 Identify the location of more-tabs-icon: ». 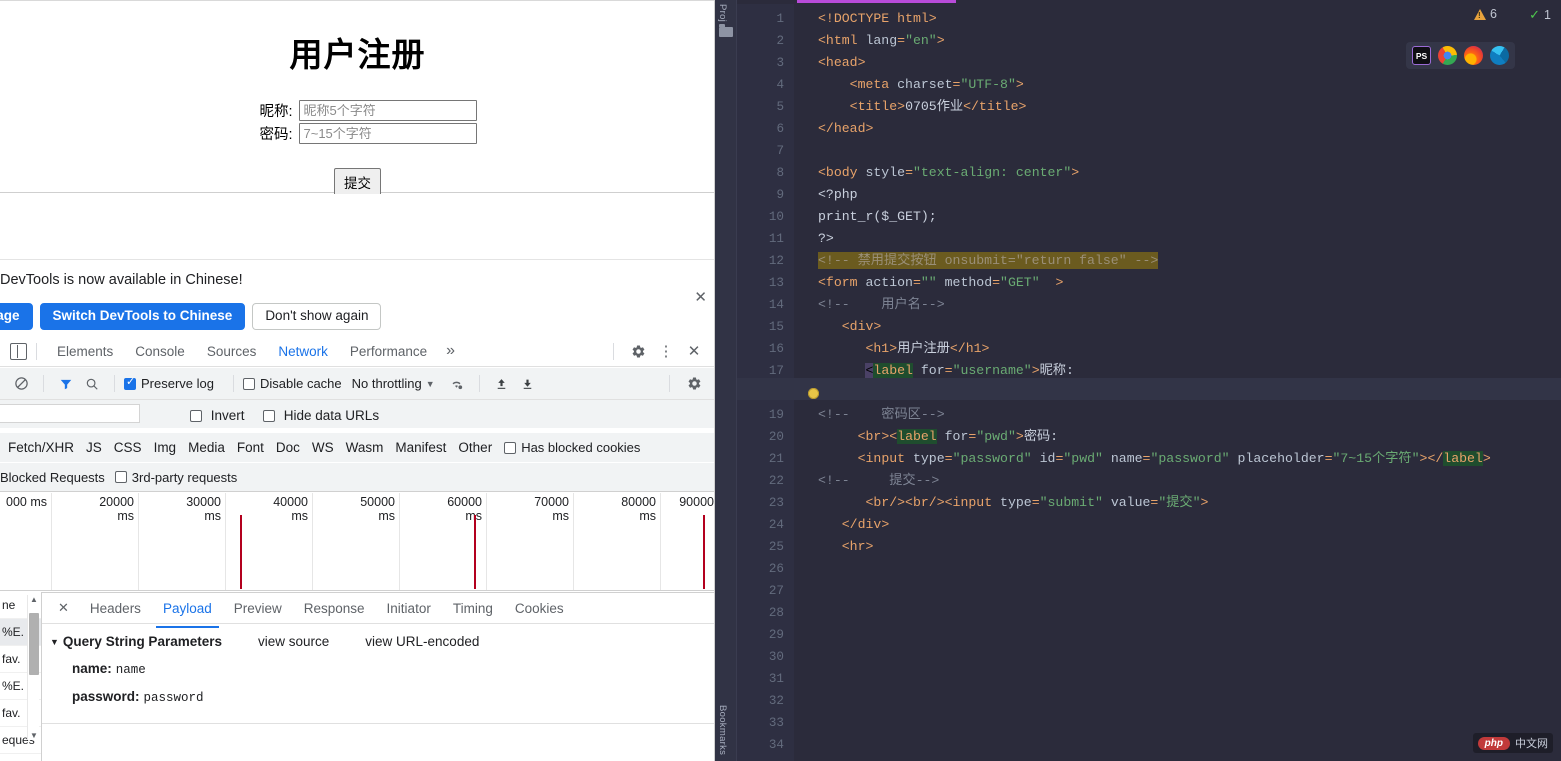
(450, 351).